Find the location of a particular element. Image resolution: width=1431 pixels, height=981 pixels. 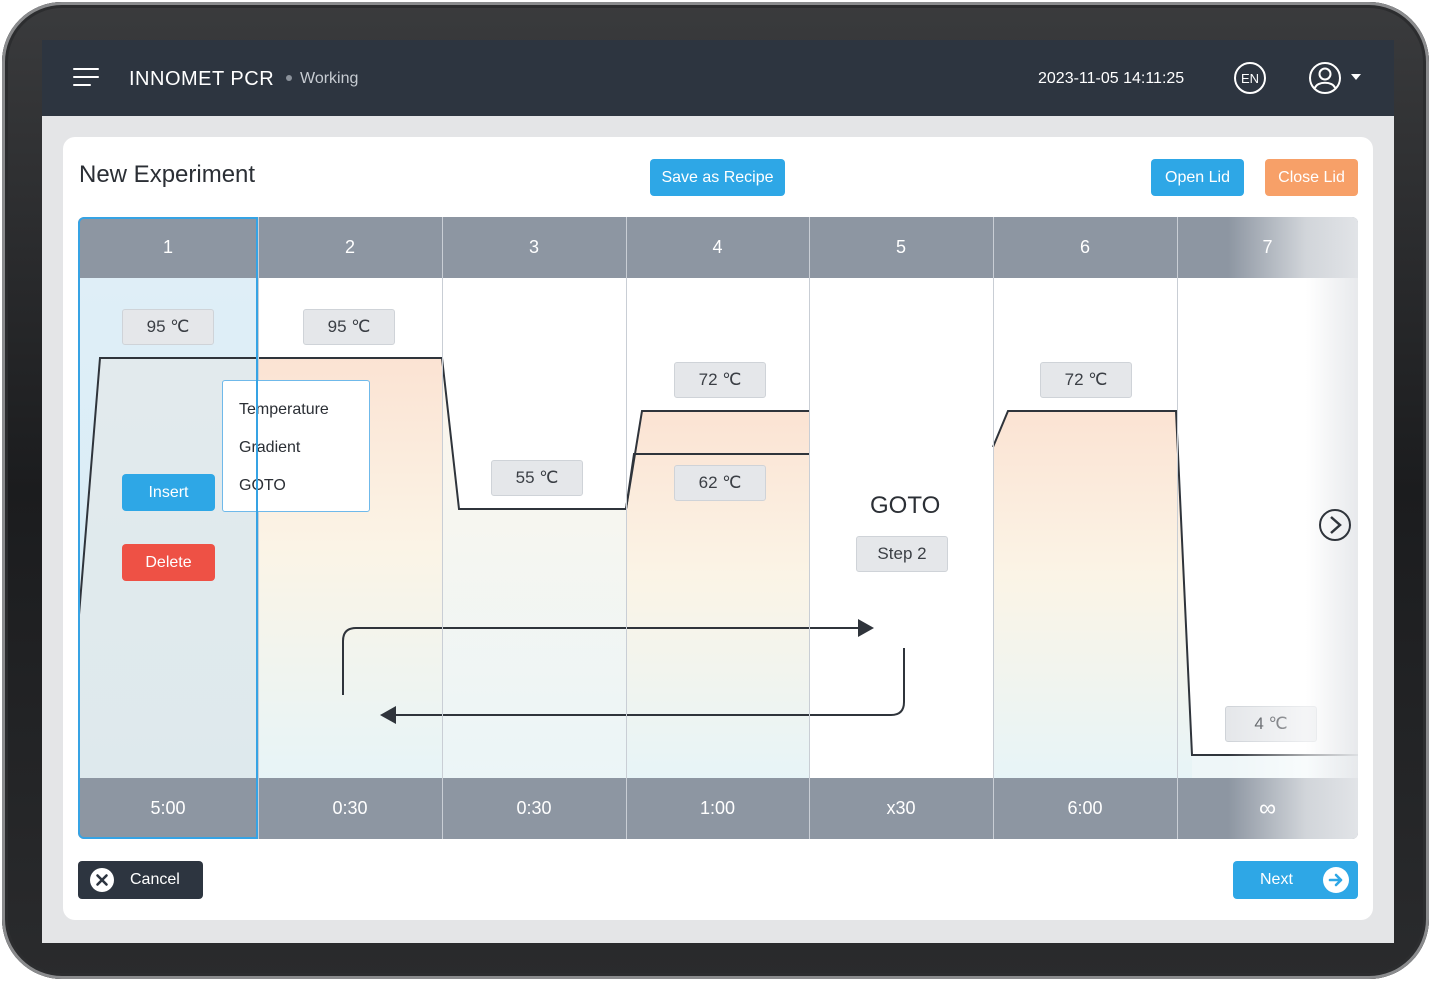

close-circle-icon is located at coordinates (102, 880).